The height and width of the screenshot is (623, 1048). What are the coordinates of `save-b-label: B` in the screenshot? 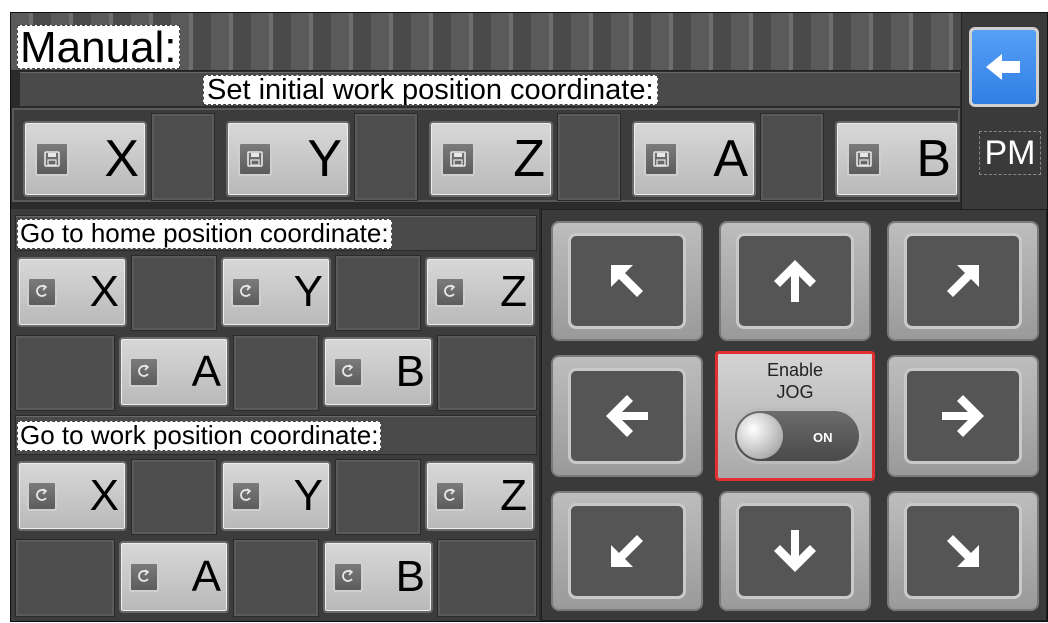 It's located at (933, 159).